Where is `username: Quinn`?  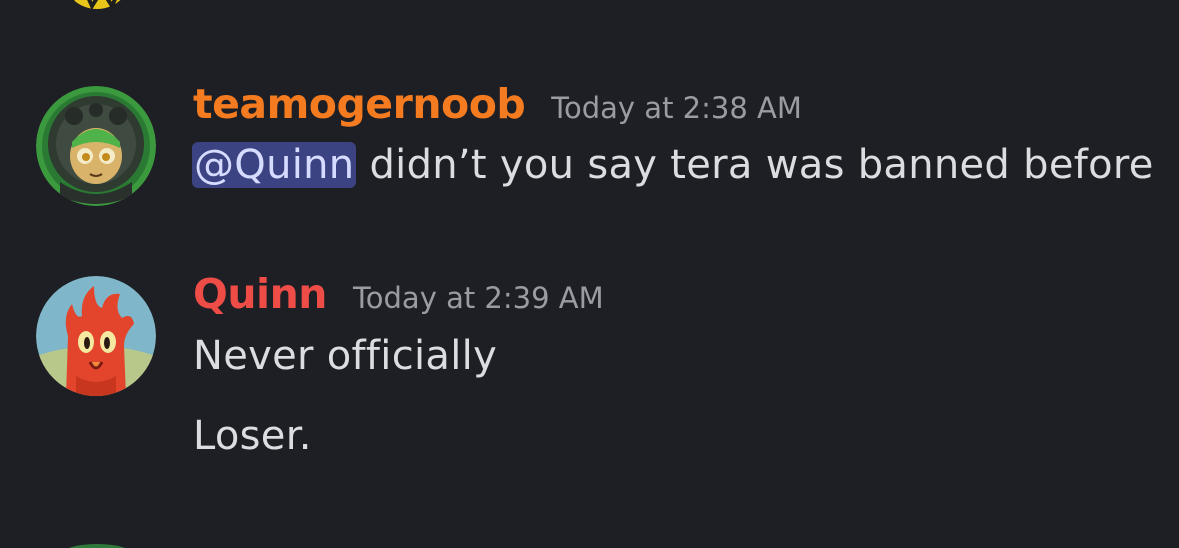 username: Quinn is located at coordinates (260, 294).